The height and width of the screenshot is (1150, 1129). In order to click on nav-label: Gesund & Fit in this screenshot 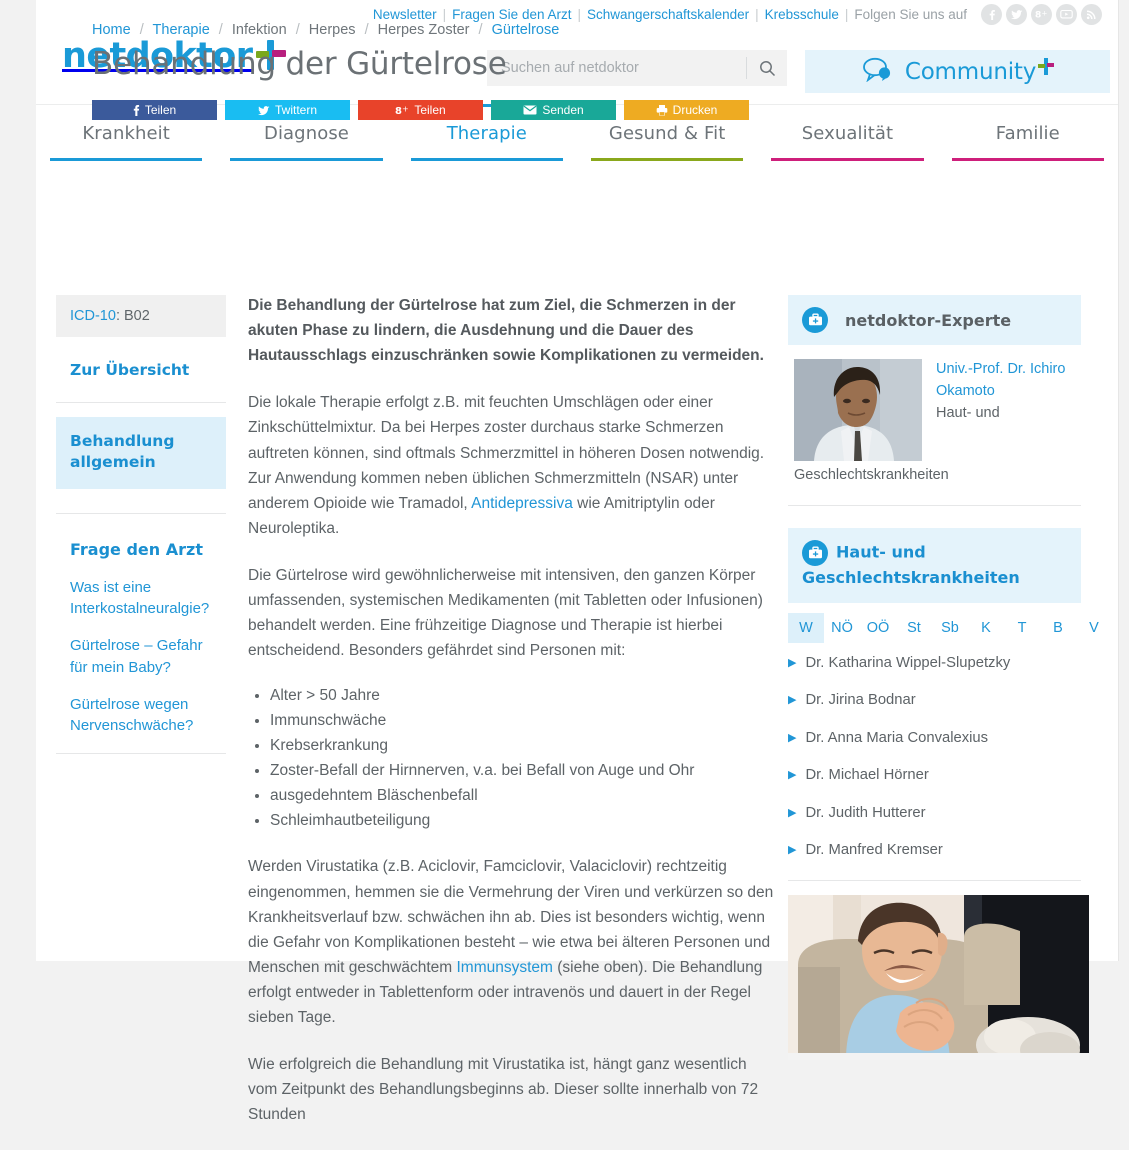, I will do `click(667, 133)`.